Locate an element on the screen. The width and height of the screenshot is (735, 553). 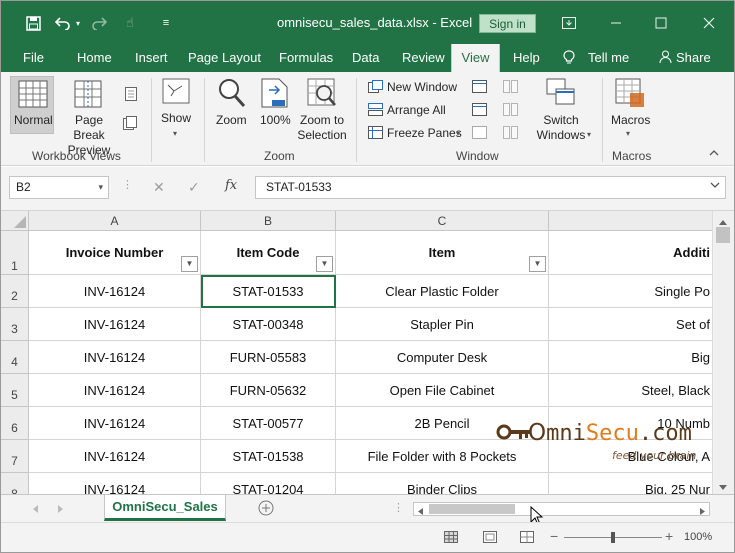
tab-data: Data is located at coordinates (365, 58).